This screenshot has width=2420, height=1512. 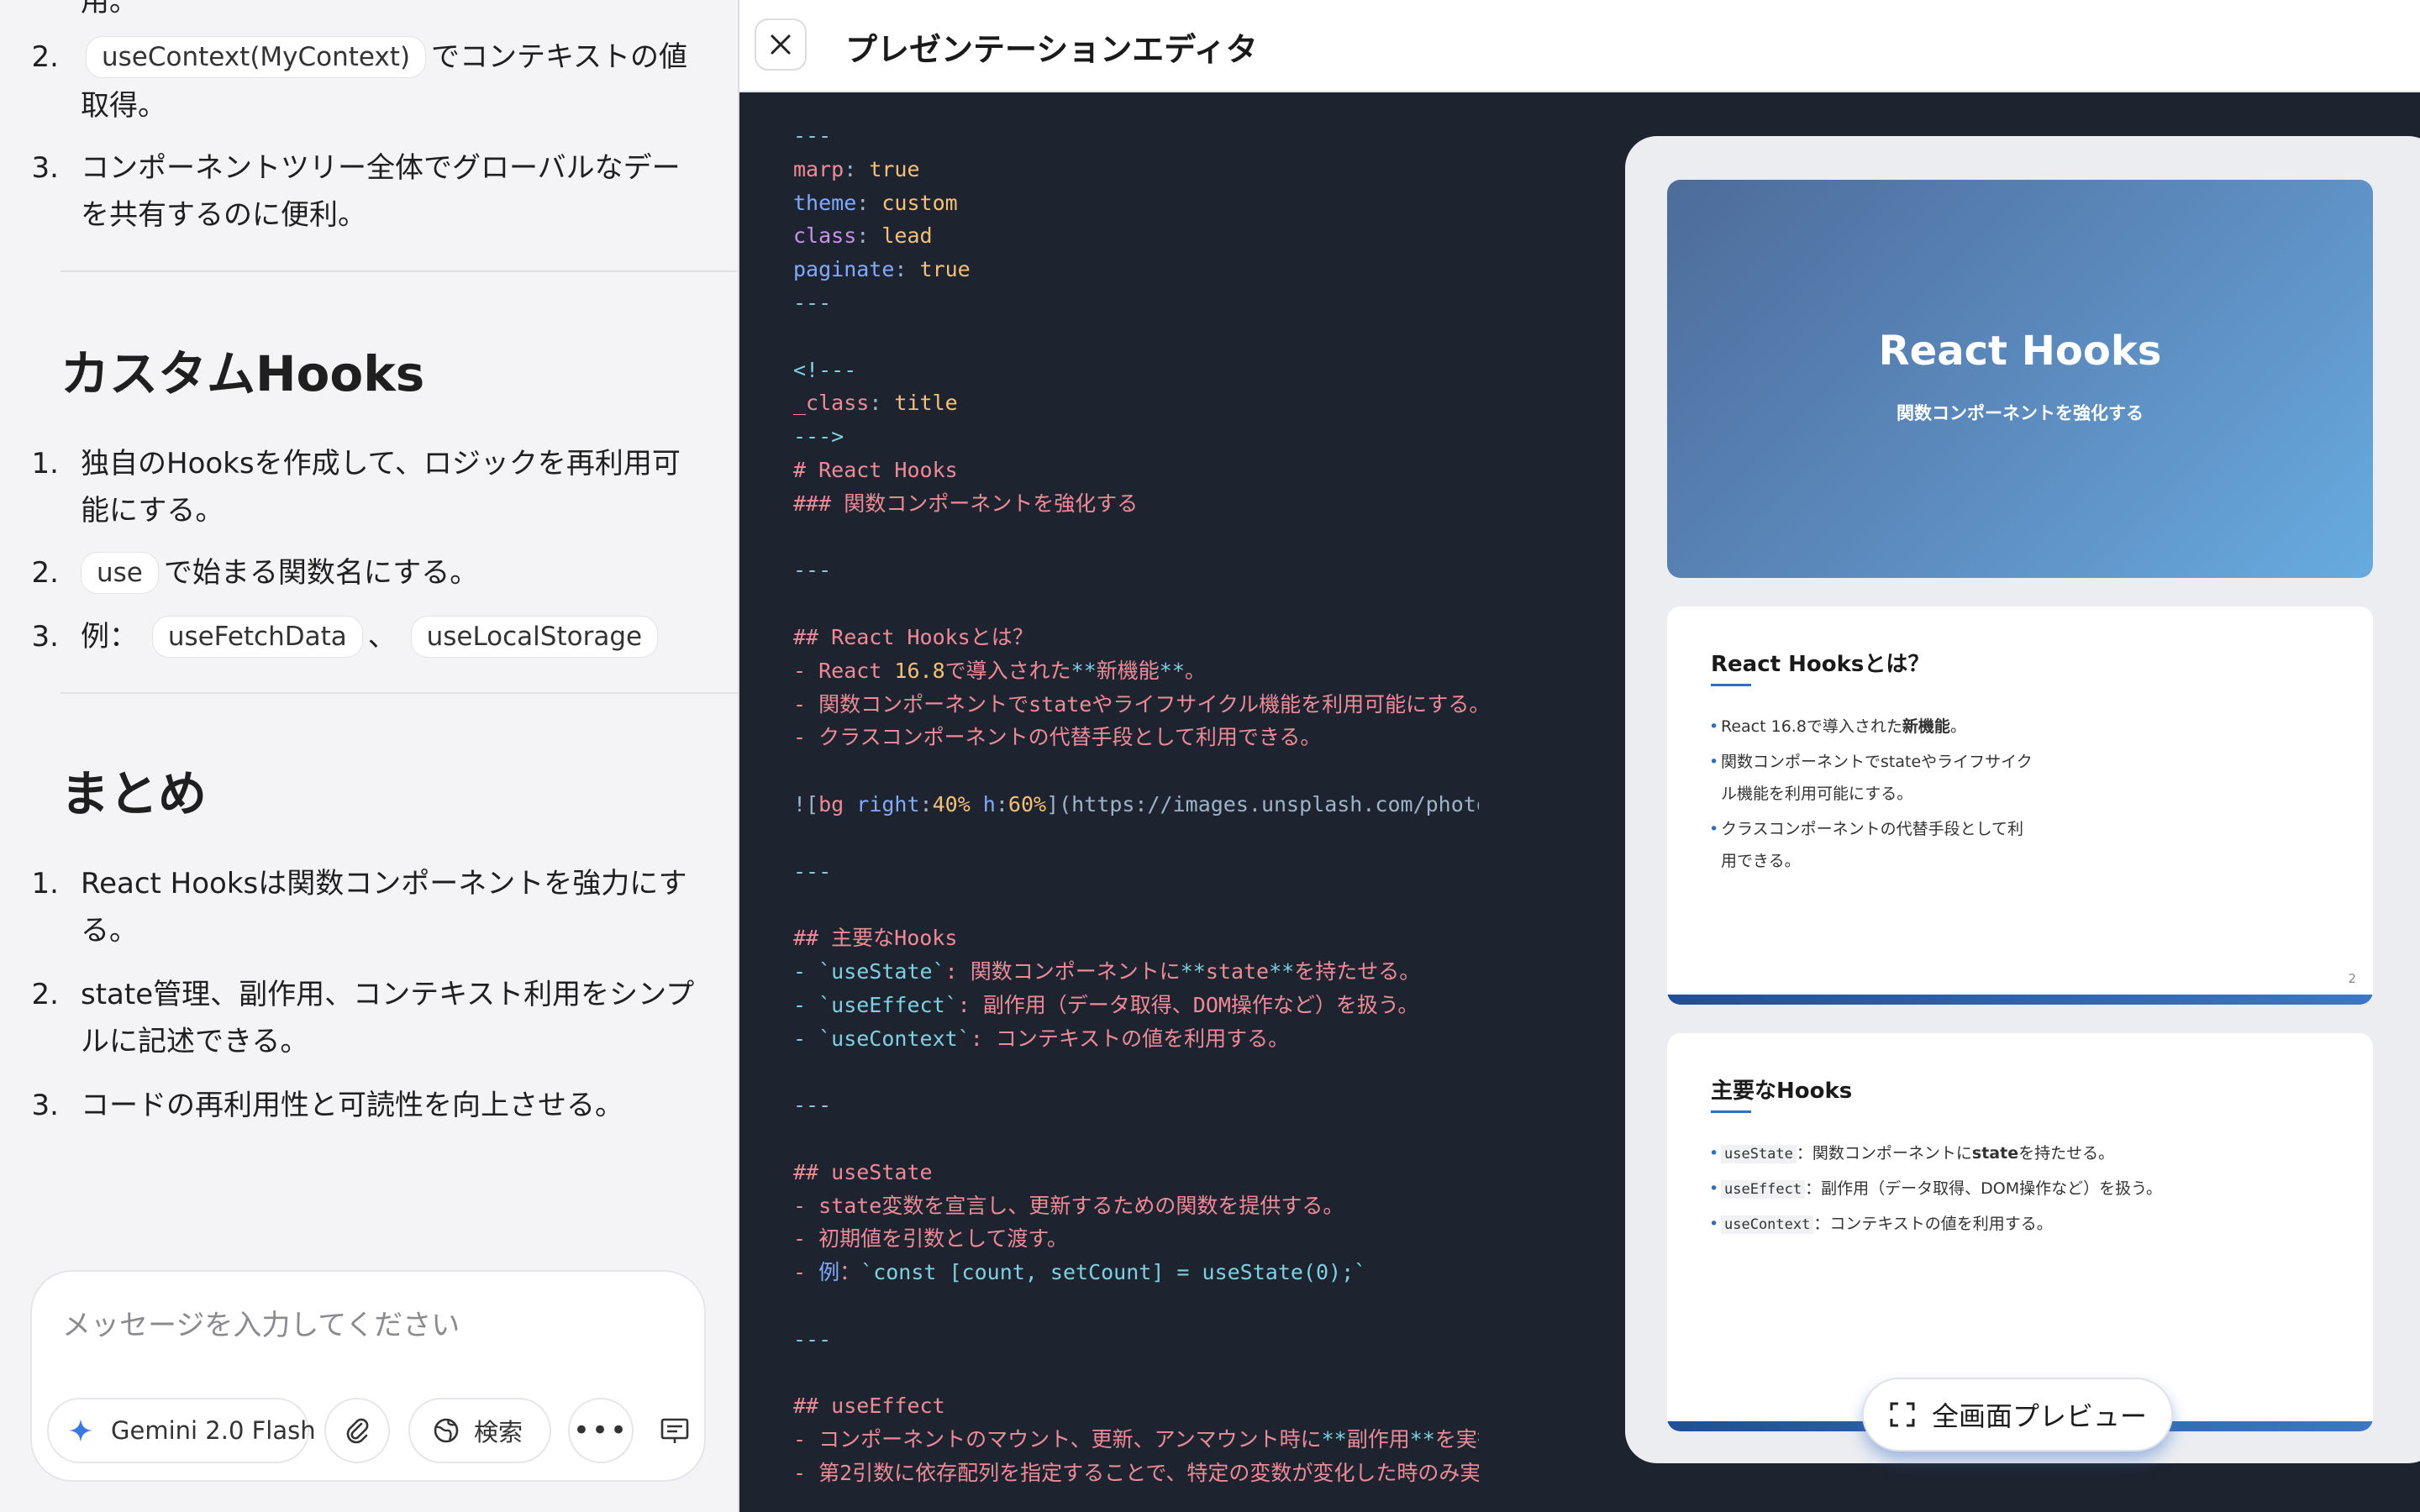 I want to click on code-line: - state変数を宣言し、更新するための関数を提供する。, so click(x=1136, y=1206).